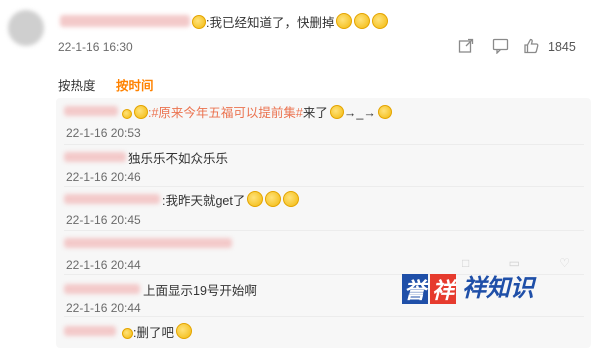 This screenshot has width=600, height=348. What do you see at coordinates (178, 159) in the screenshot?
I see `reply-text: 独乐乐不如众乐乐` at bounding box center [178, 159].